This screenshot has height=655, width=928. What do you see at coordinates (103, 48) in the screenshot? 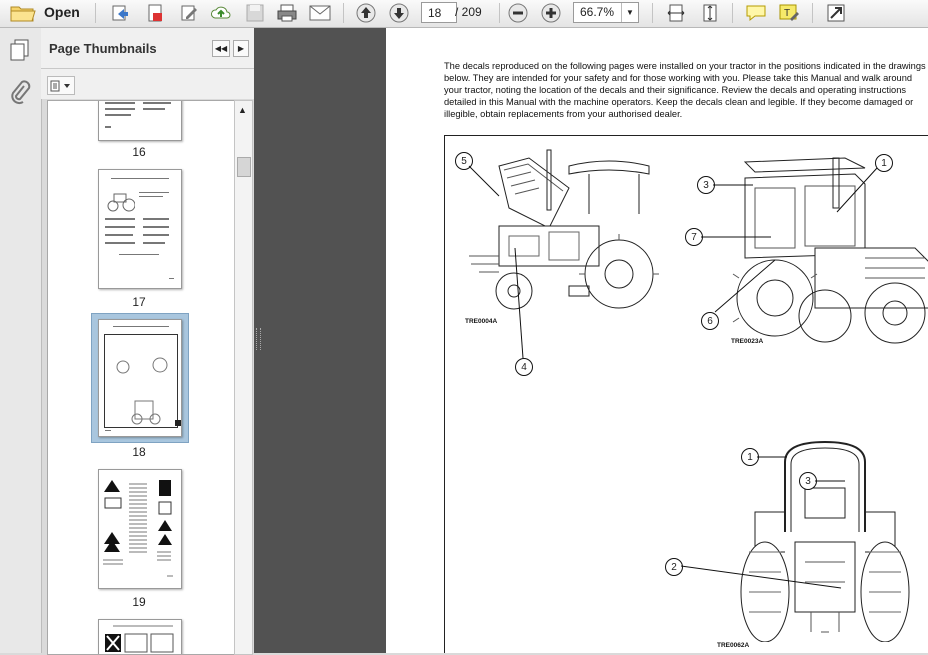
I see `panel-title: Page Thumbnails` at bounding box center [103, 48].